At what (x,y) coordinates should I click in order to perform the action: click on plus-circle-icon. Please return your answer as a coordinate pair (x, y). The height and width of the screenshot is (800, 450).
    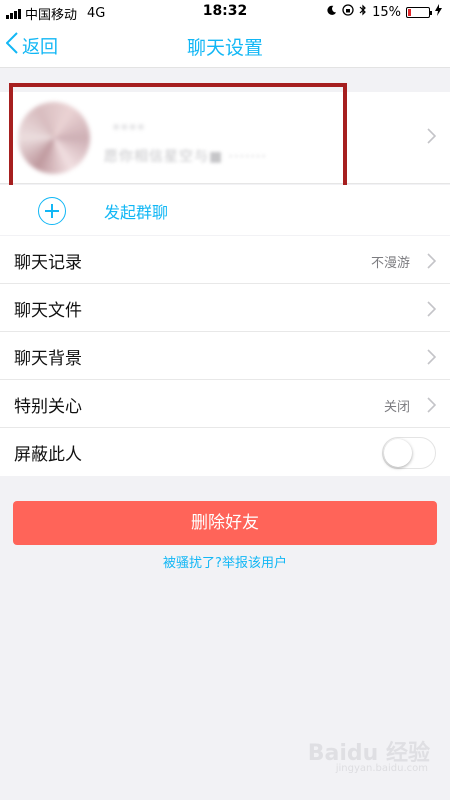
    Looking at the image, I should click on (52, 211).